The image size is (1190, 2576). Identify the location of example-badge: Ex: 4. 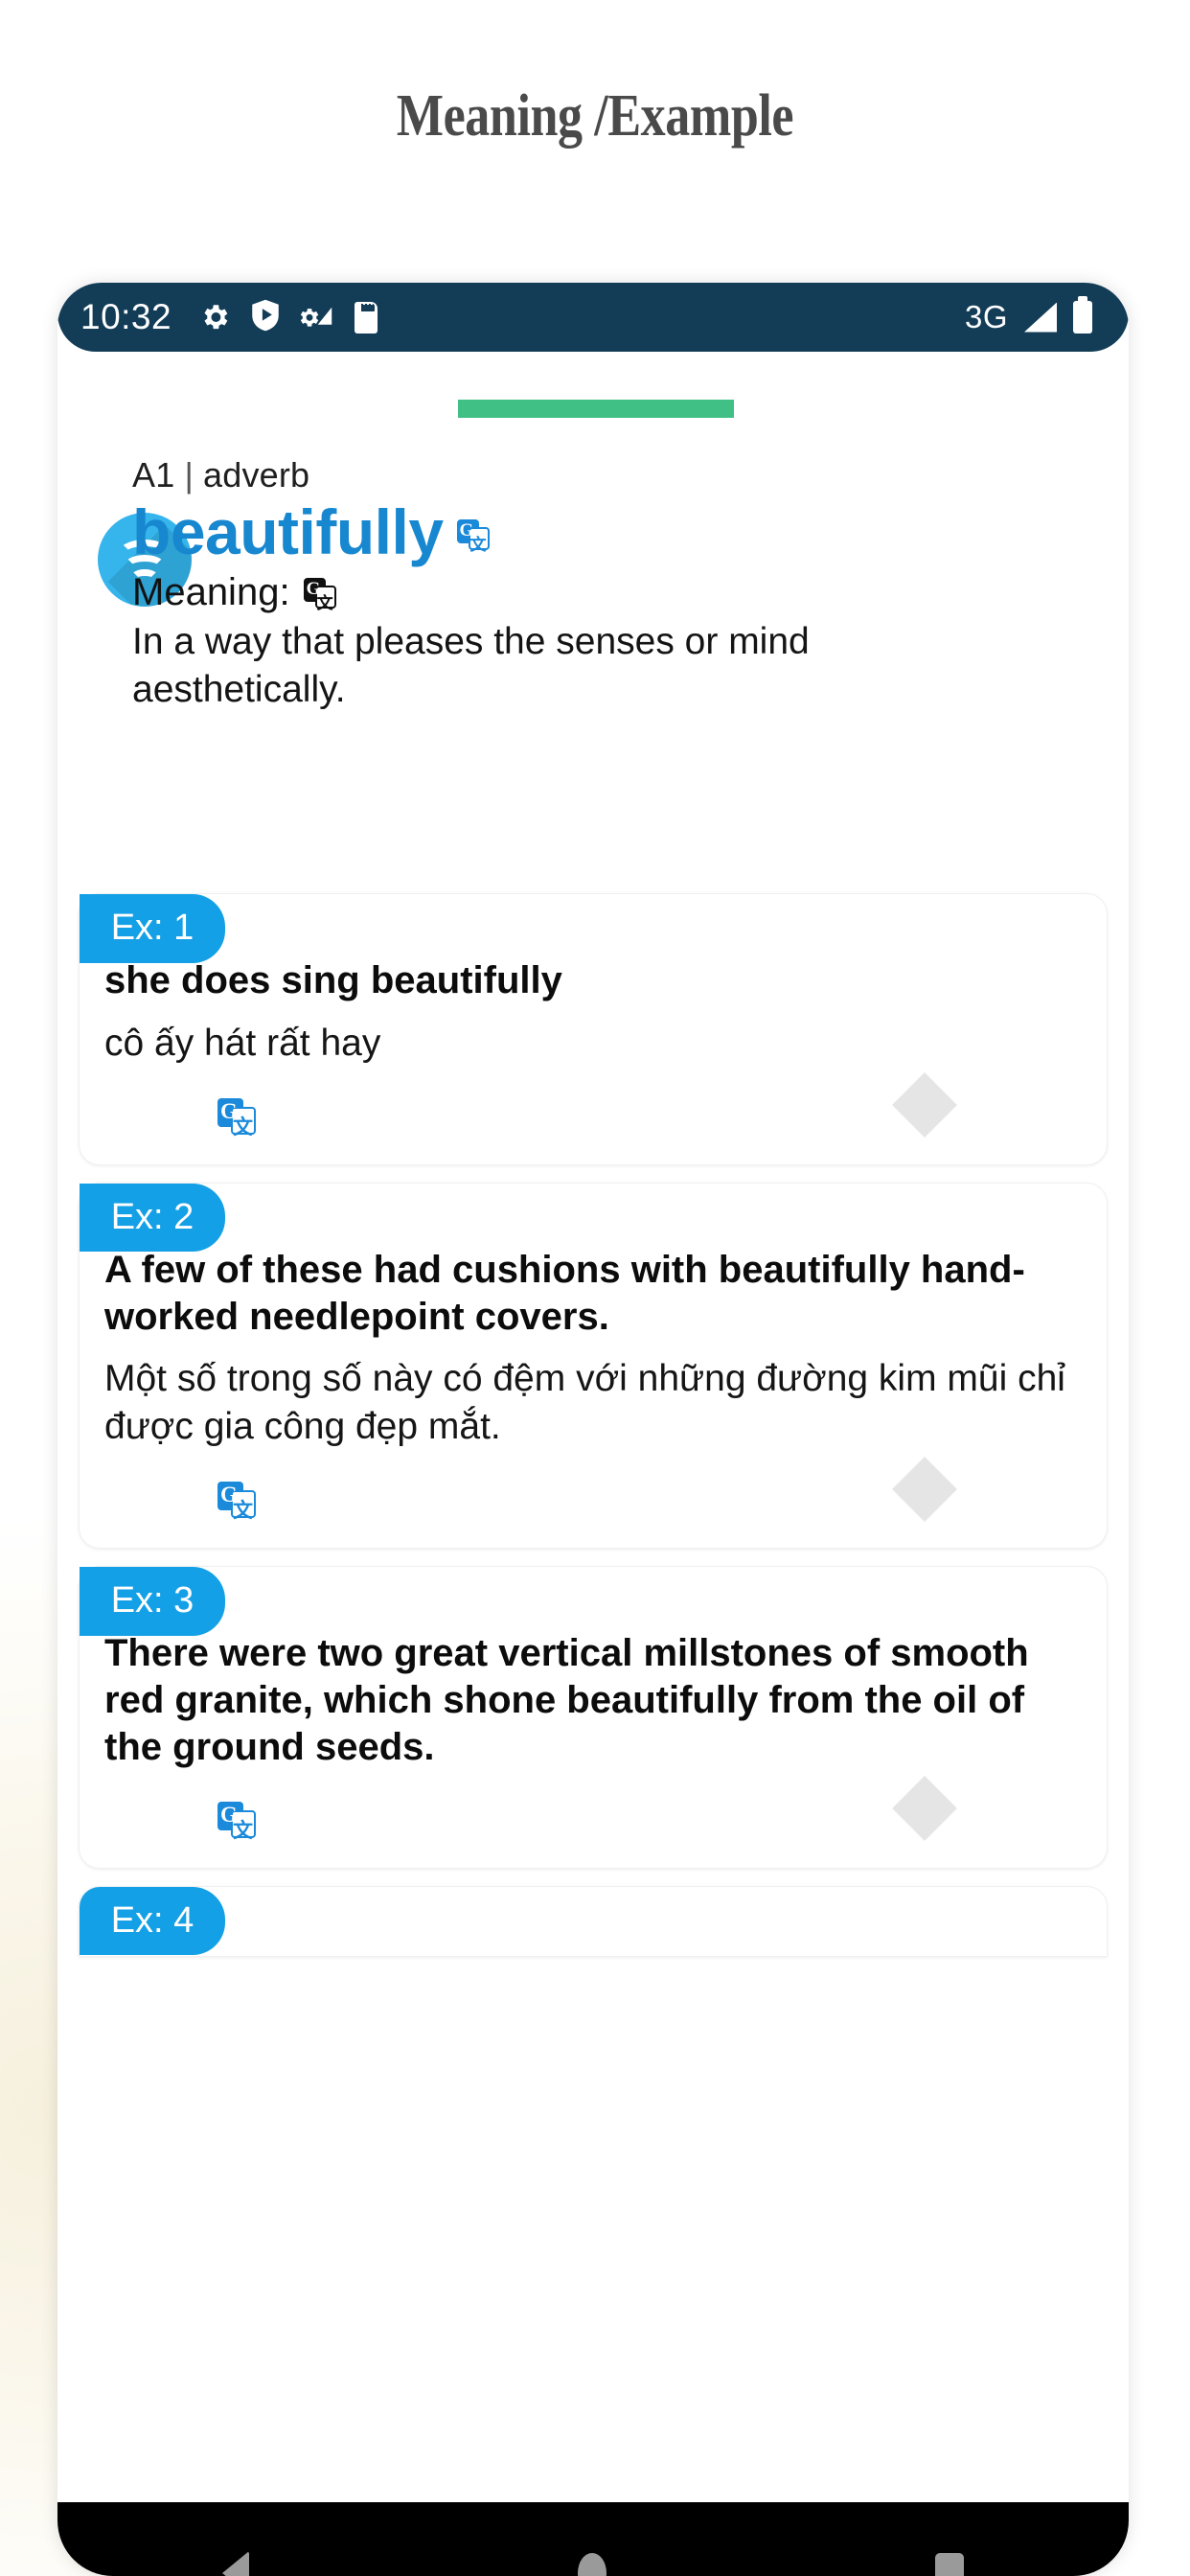
(152, 1921).